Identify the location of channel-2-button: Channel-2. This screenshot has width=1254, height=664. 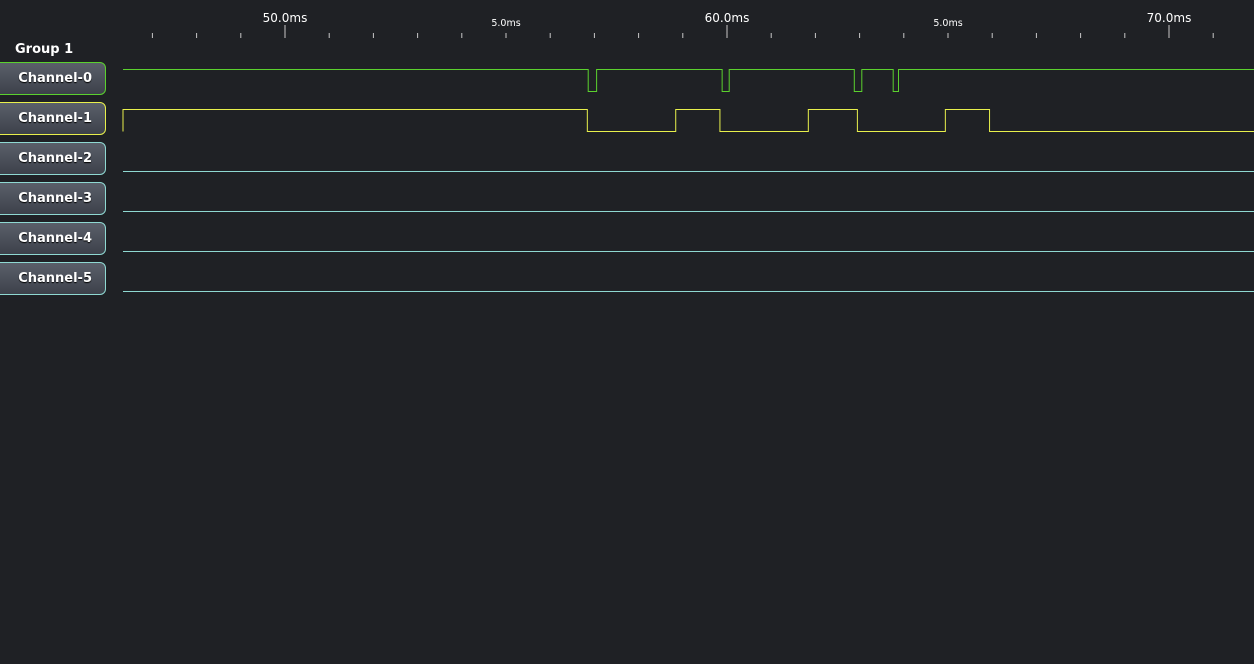
(53, 158).